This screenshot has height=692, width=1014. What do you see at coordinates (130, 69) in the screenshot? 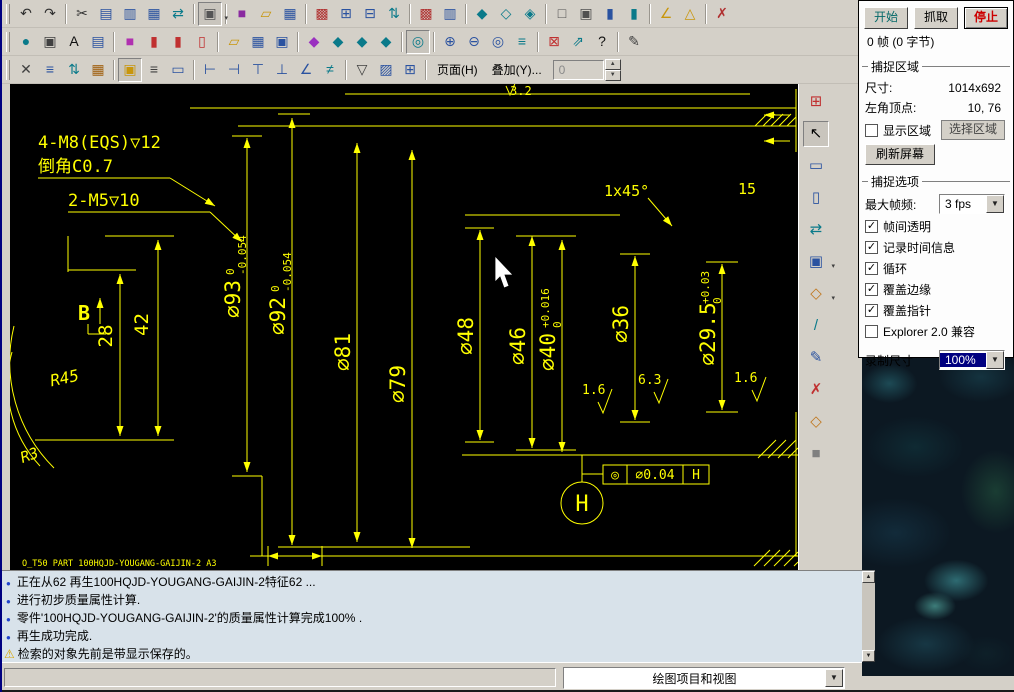
I see `lock-icon: ▣` at bounding box center [130, 69].